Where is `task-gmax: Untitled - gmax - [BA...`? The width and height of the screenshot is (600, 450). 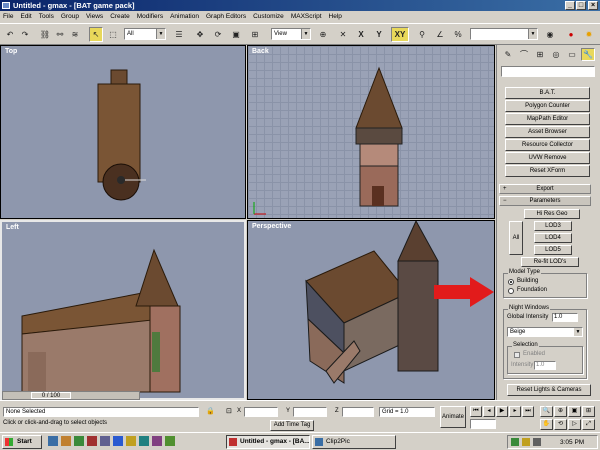
task-gmax: Untitled - gmax - [BA... is located at coordinates (268, 442).